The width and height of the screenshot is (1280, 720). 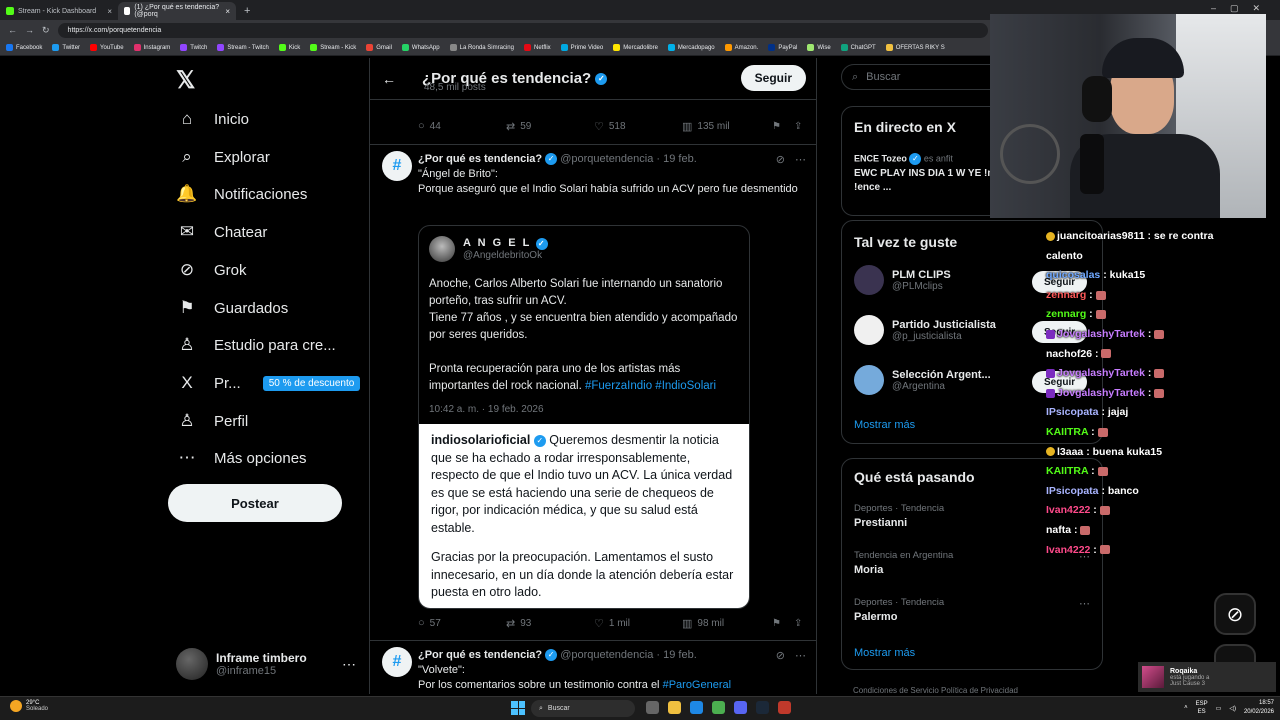 I want to click on bookmark-item: WhatsApp, so click(x=420, y=47).